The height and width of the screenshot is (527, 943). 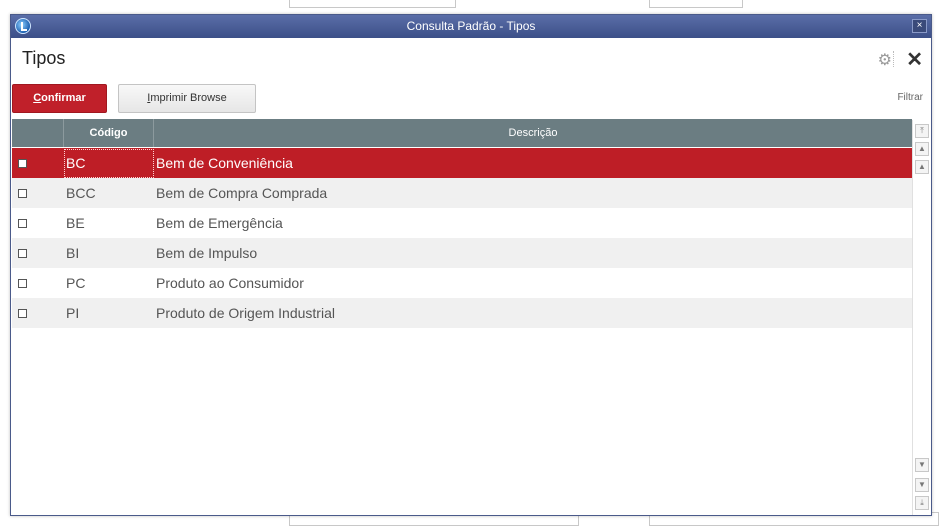 I want to click on scroll-bottom-icon: ⤓, so click(x=922, y=503).